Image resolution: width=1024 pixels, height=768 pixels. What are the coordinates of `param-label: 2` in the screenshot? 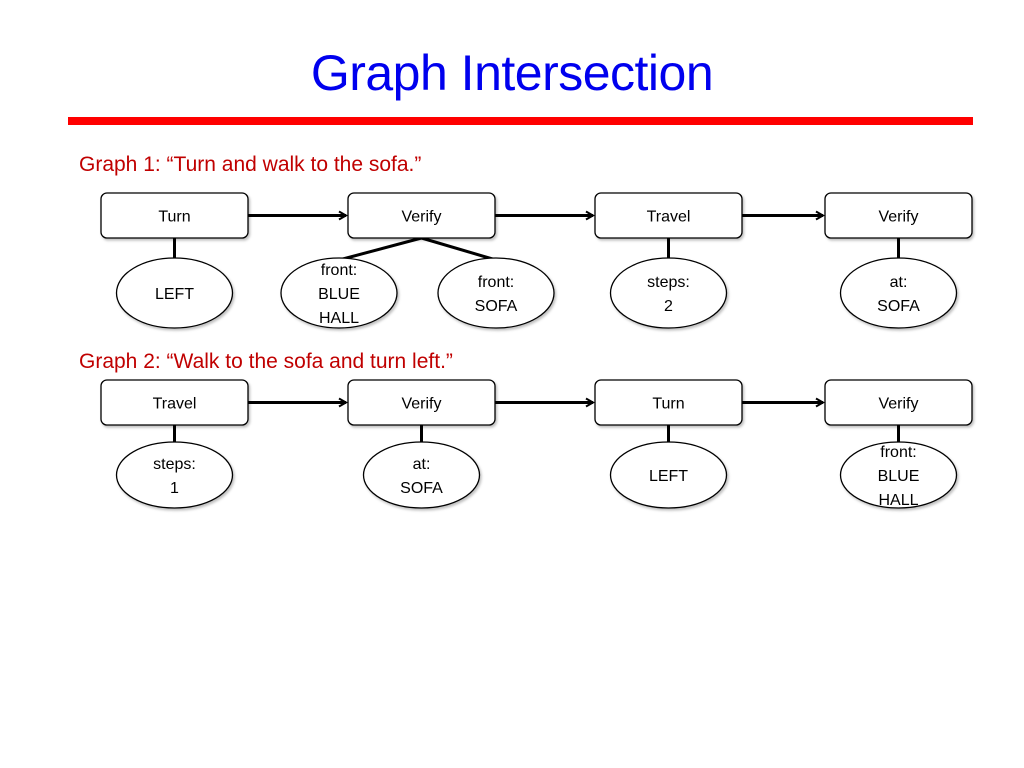 It's located at (668, 306).